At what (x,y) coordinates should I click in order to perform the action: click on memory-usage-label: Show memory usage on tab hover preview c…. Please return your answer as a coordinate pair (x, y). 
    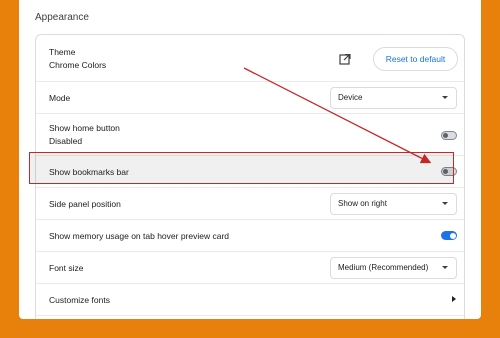
    Looking at the image, I should click on (139, 236).